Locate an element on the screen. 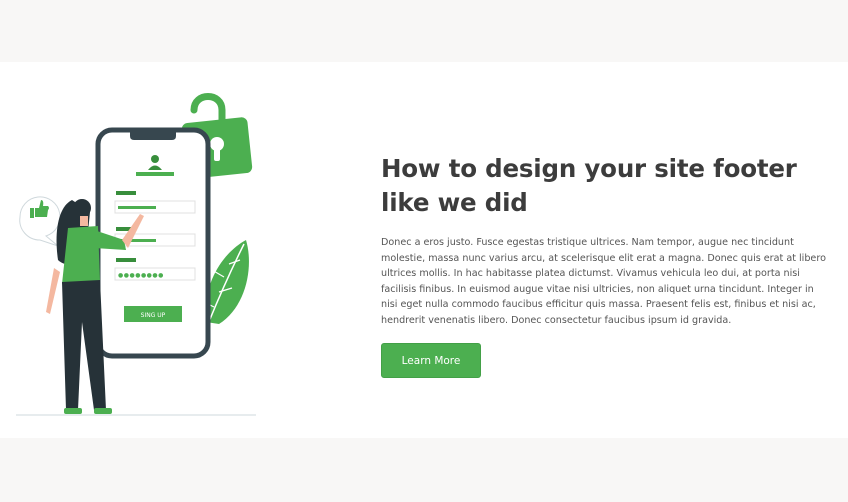  learn-more-button: Learn More is located at coordinates (431, 360).